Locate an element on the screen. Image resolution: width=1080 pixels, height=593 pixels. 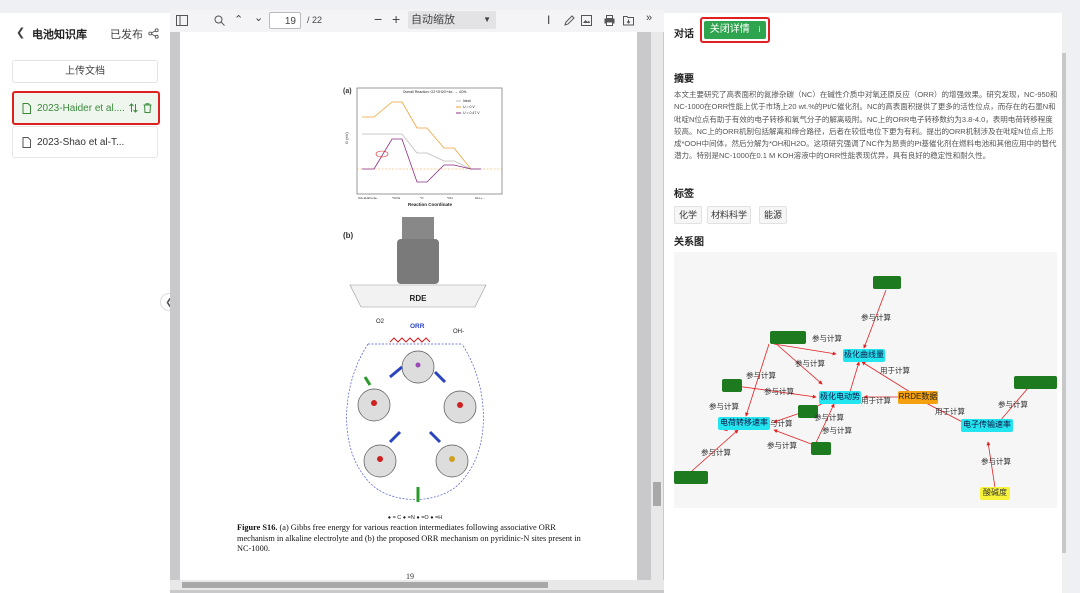
page-number-value: 19 is located at coordinates (290, 21).